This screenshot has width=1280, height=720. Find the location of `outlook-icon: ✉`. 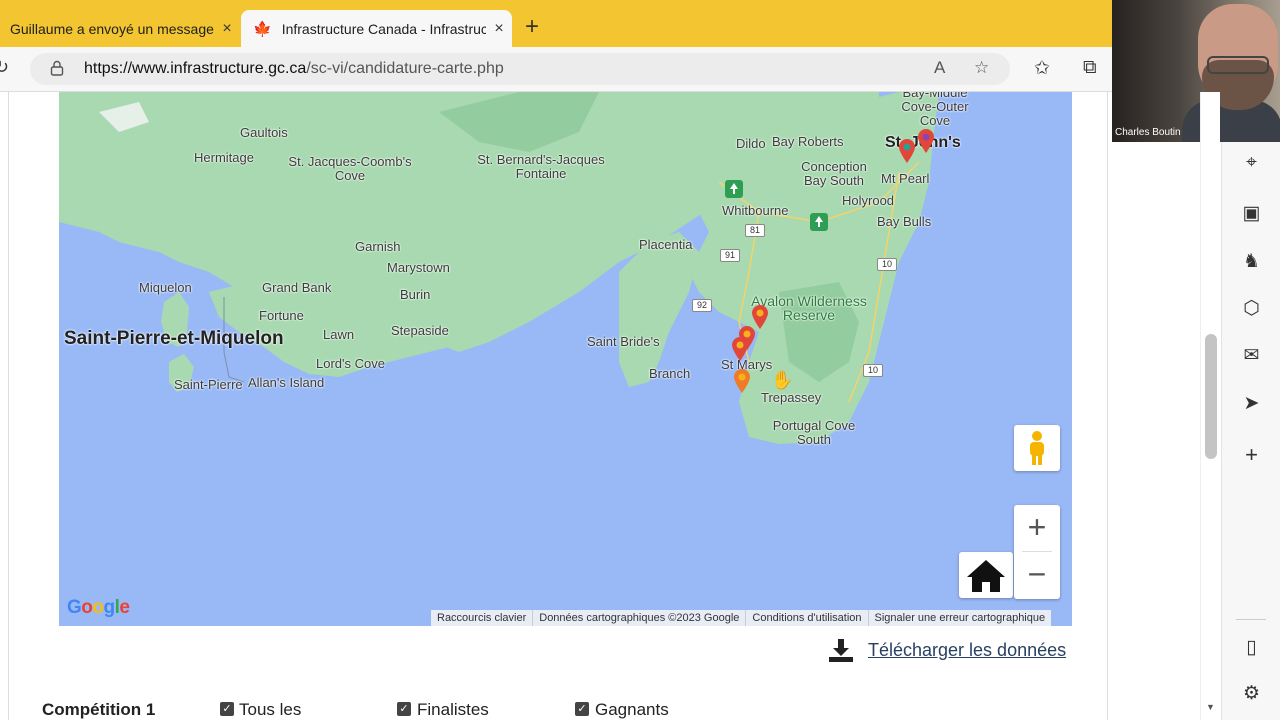

outlook-icon: ✉ is located at coordinates (1251, 355).